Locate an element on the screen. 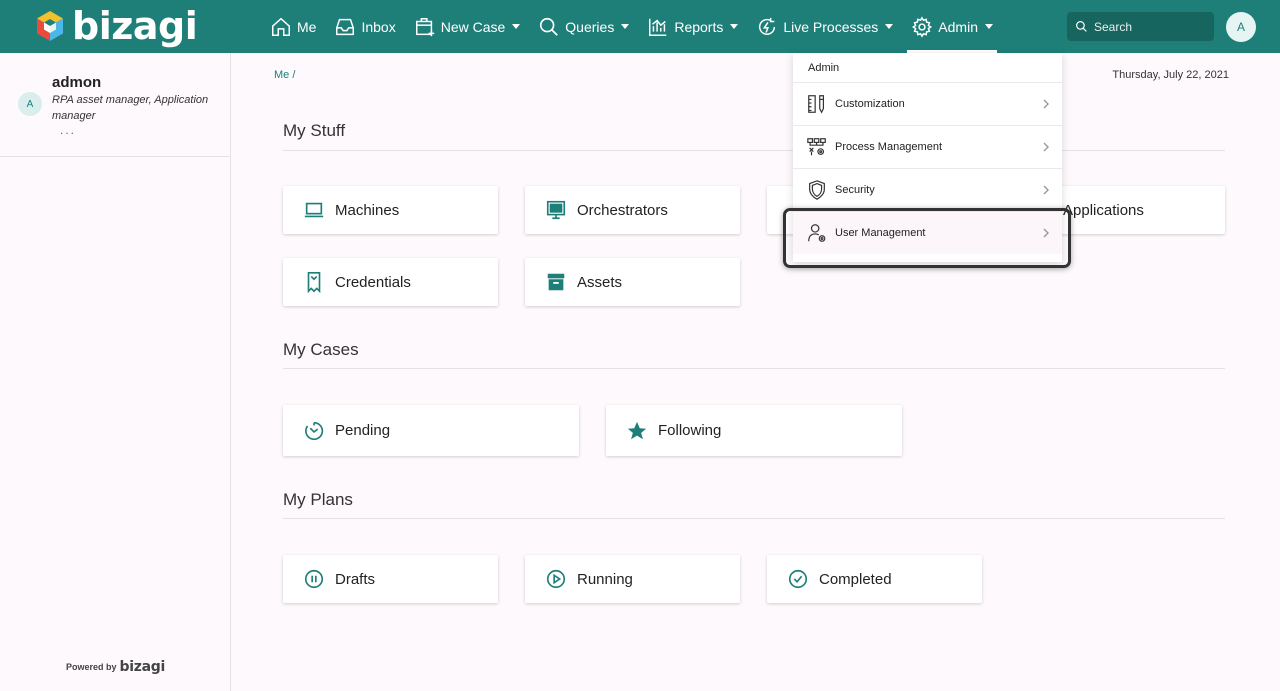 This screenshot has height=691, width=1280. archive-box-icon is located at coordinates (556, 282).